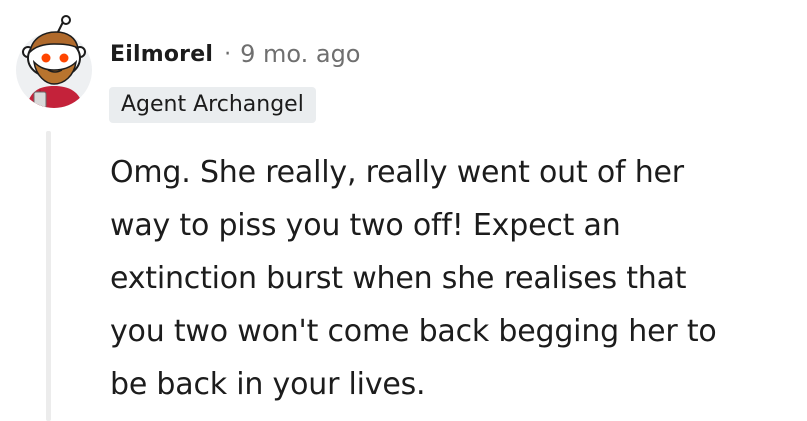 This screenshot has height=421, width=807. Describe the element at coordinates (365, 225) in the screenshot. I see `comment-line: way to piss you two off! Expect an` at that location.